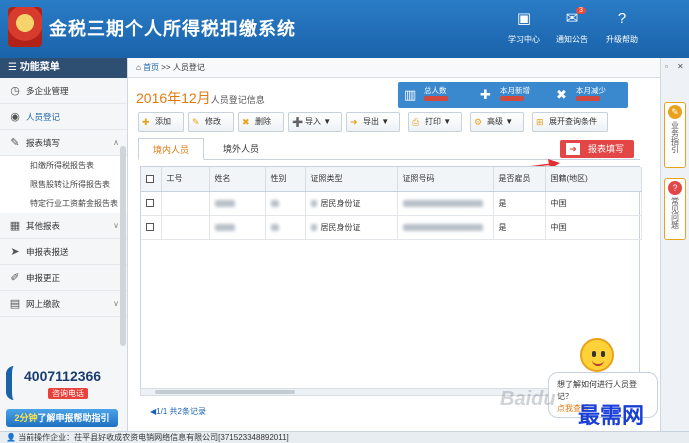 Image resolution: width=689 pixels, height=443 pixels. I want to click on column-header: 证照类型, so click(351, 179).